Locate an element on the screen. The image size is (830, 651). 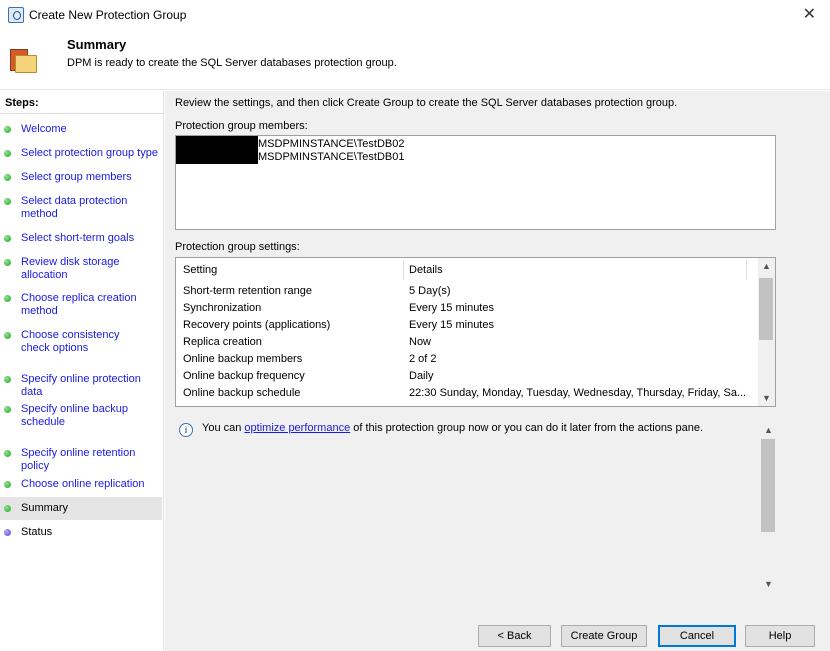
settings-scrollbar: ▲ ▼ is located at coordinates (766, 332).